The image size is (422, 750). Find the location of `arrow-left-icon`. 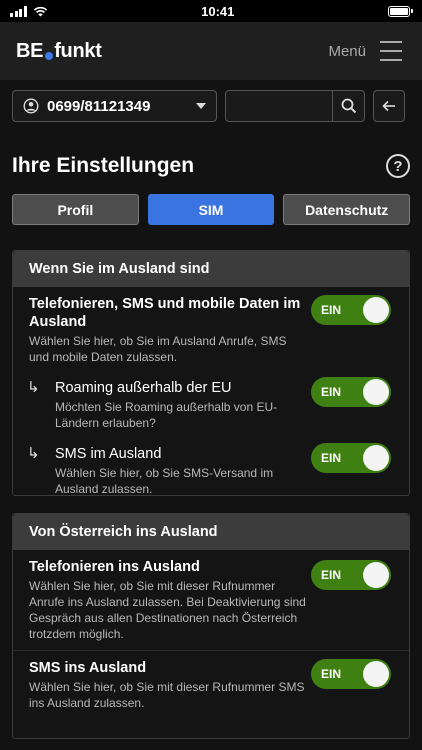

arrow-left-icon is located at coordinates (388, 106).